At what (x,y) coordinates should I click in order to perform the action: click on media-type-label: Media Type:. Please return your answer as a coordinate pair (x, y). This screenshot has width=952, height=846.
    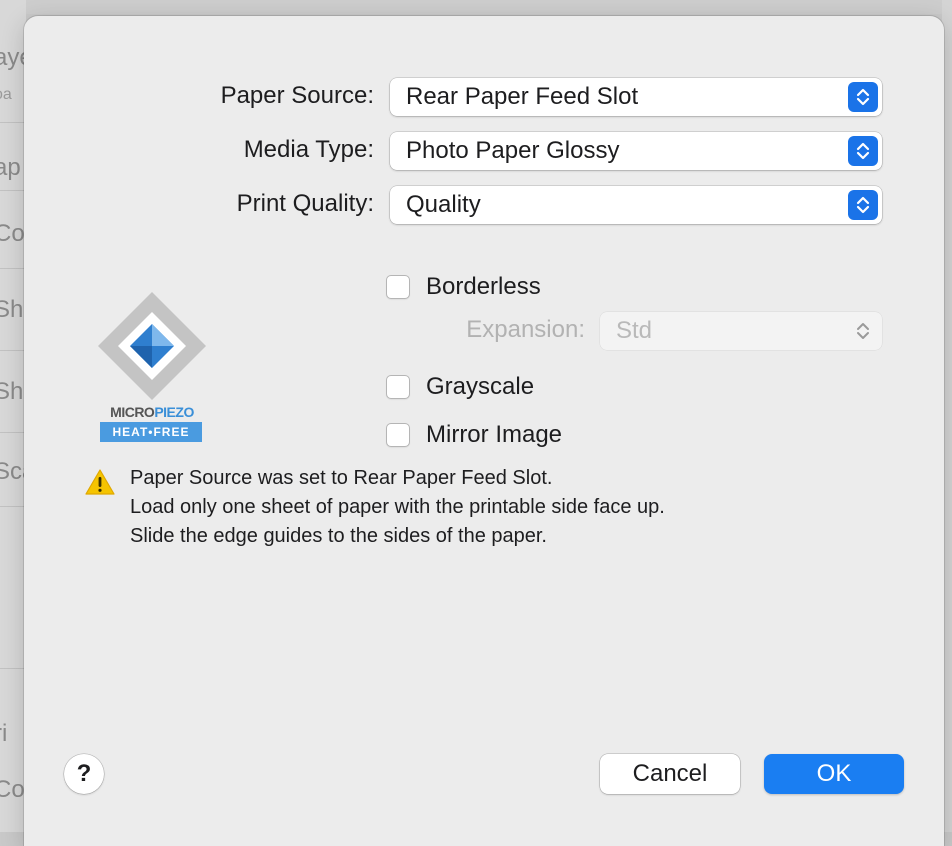
    Looking at the image, I should click on (308, 149).